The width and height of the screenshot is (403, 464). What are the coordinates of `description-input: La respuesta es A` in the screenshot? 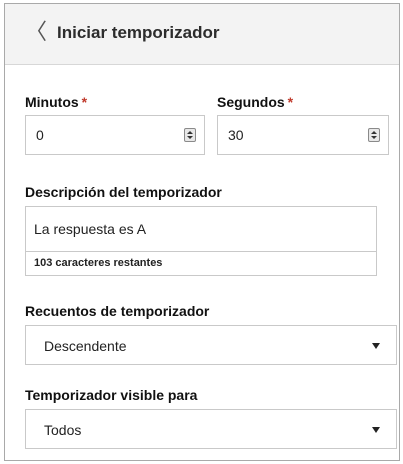 It's located at (201, 229).